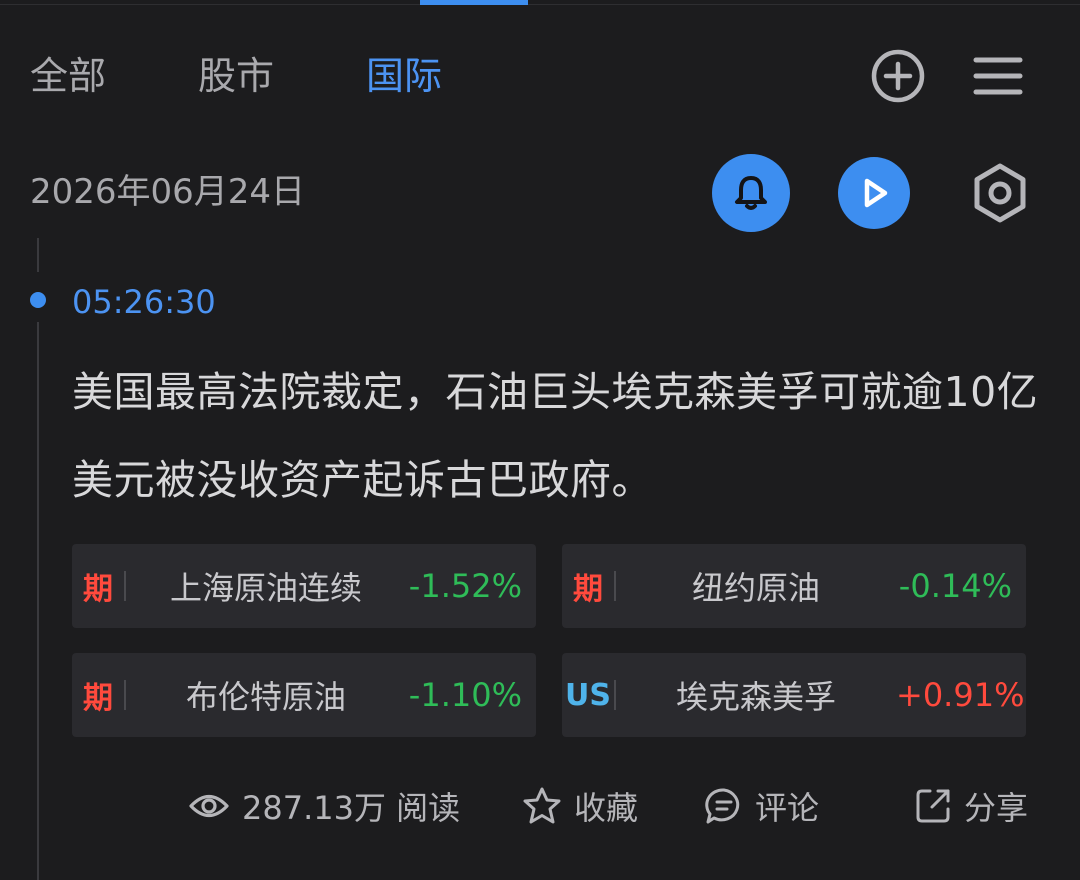  I want to click on eye-icon, so click(209, 806).